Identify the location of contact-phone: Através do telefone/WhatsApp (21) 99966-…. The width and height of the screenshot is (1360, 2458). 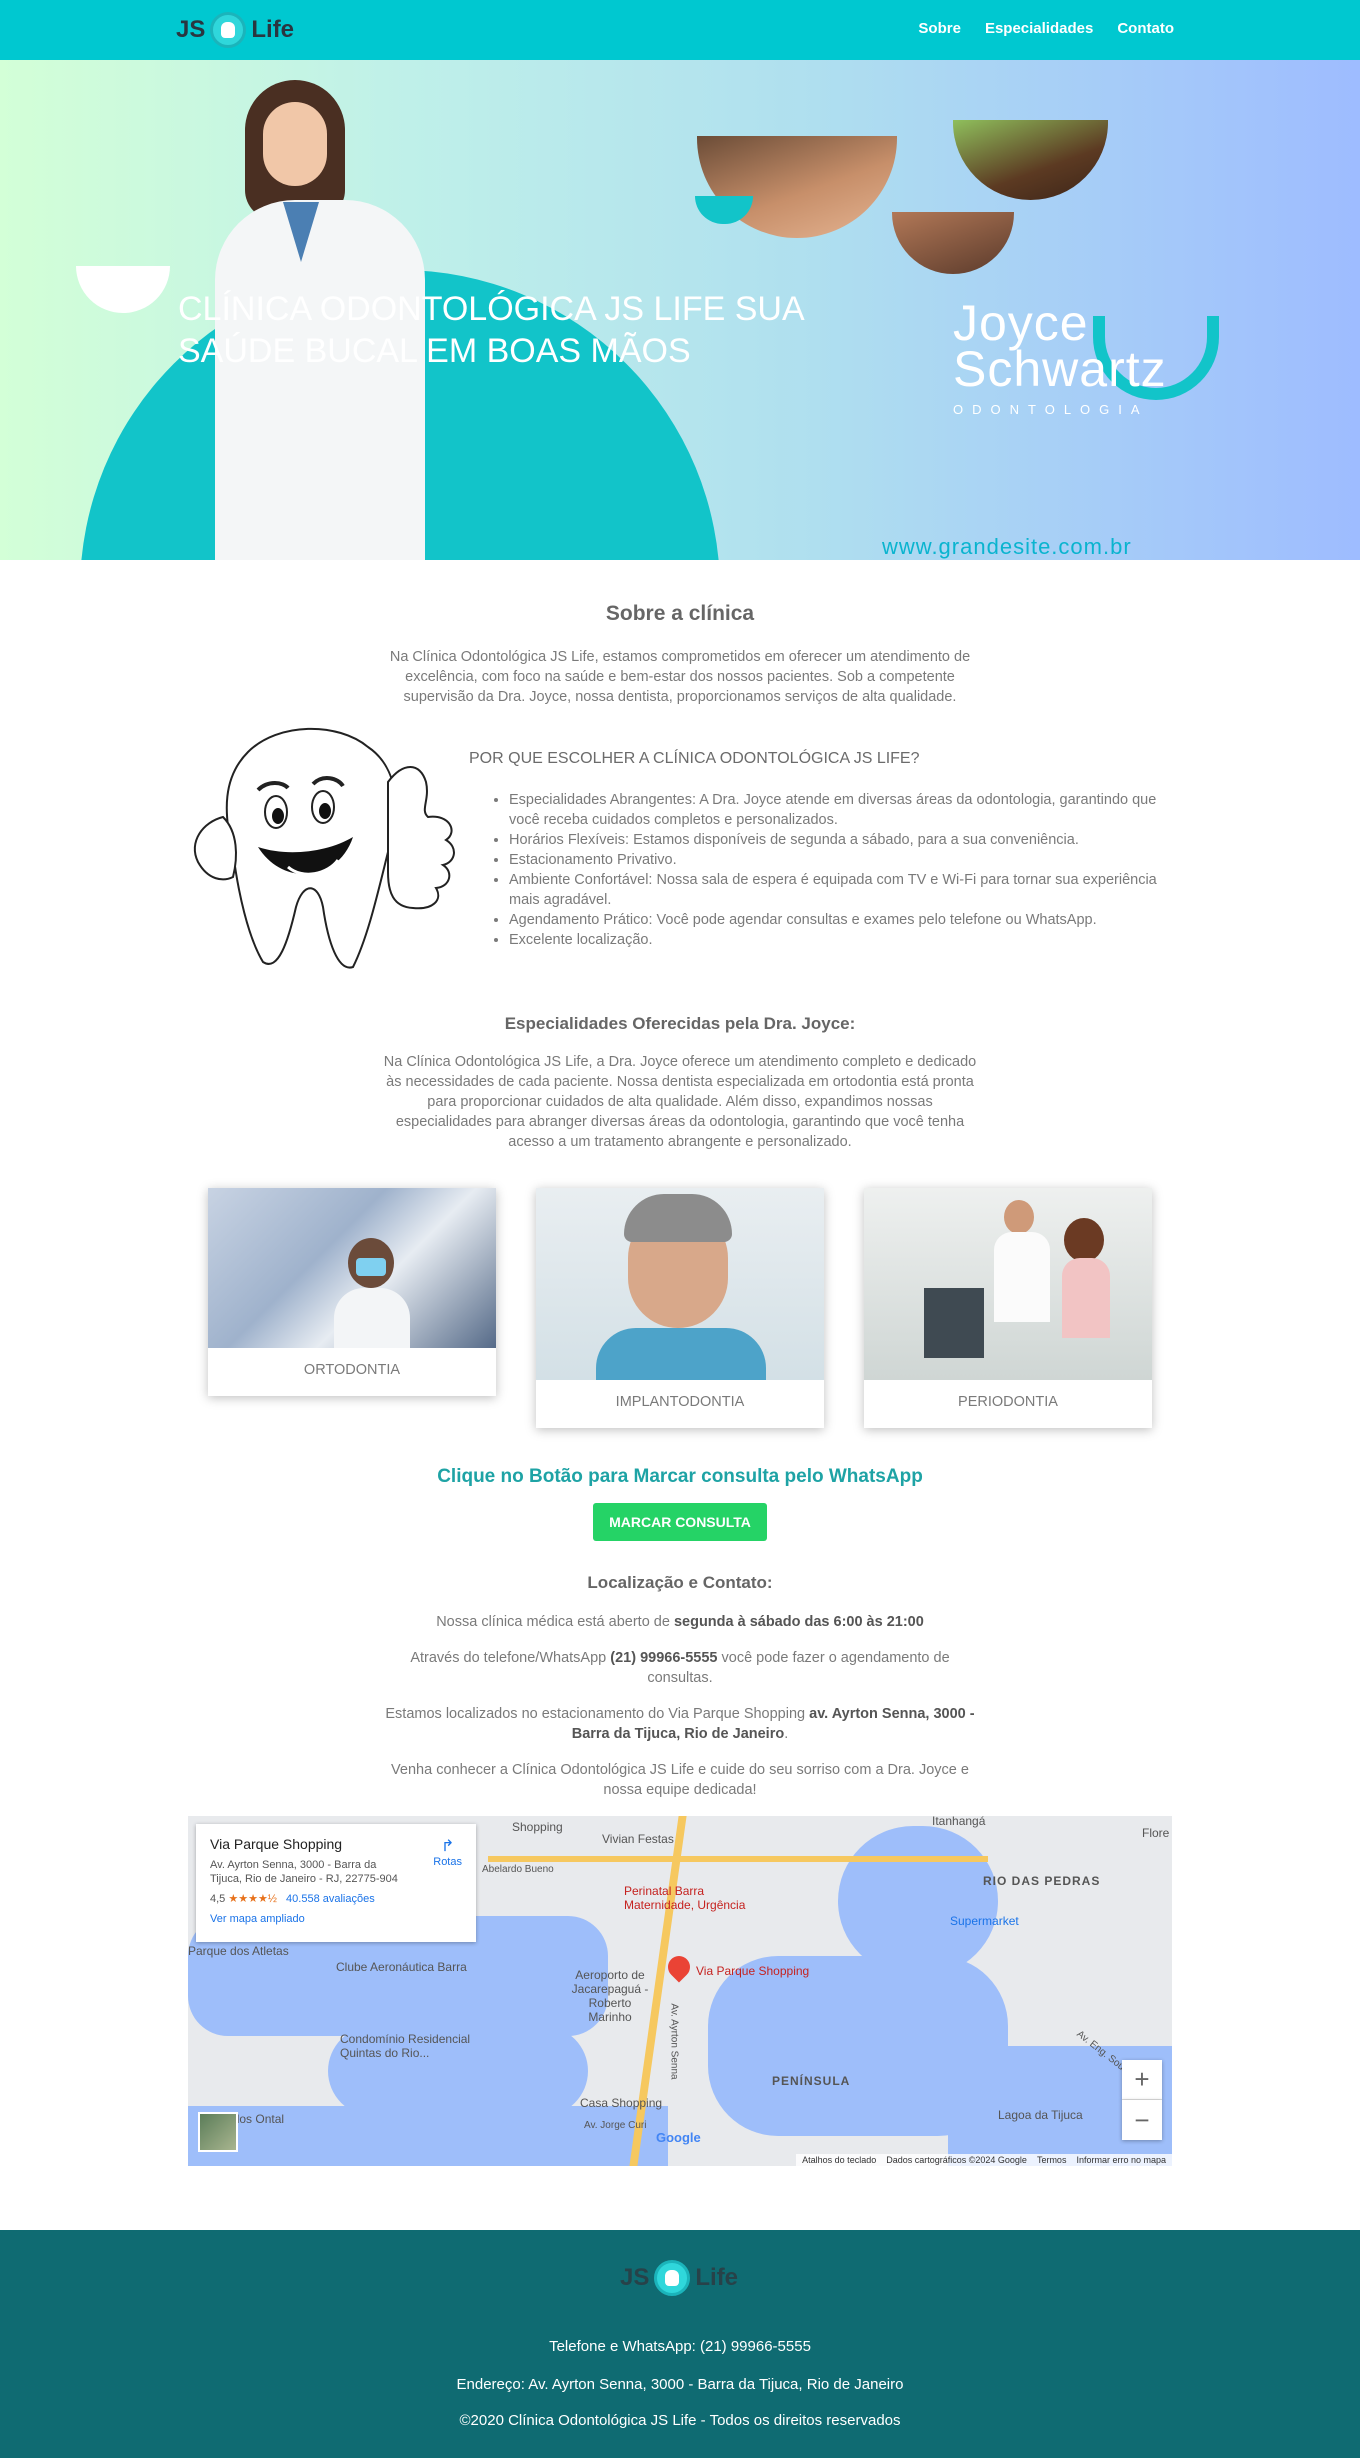
(680, 1668).